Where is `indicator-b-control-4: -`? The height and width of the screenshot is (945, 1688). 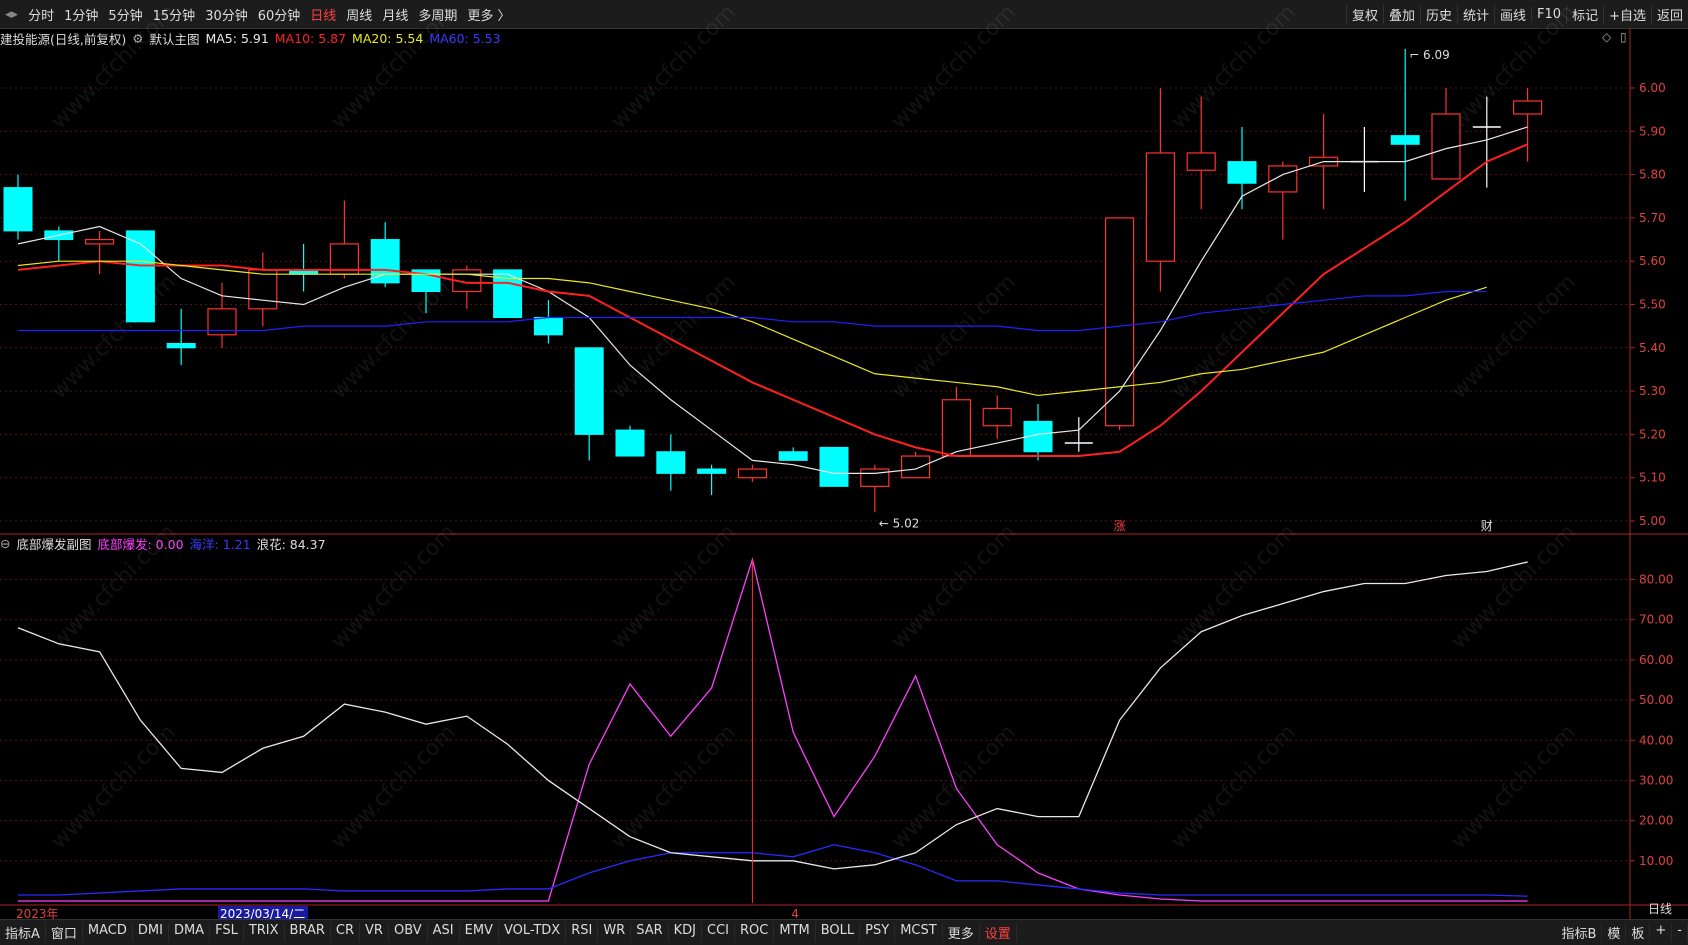 indicator-b-control-4: - is located at coordinates (1680, 932).